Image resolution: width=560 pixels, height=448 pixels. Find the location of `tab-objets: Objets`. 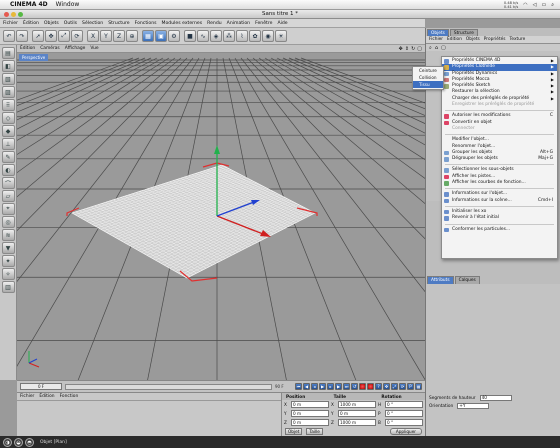

tab-objets: Objets is located at coordinates (438, 32).